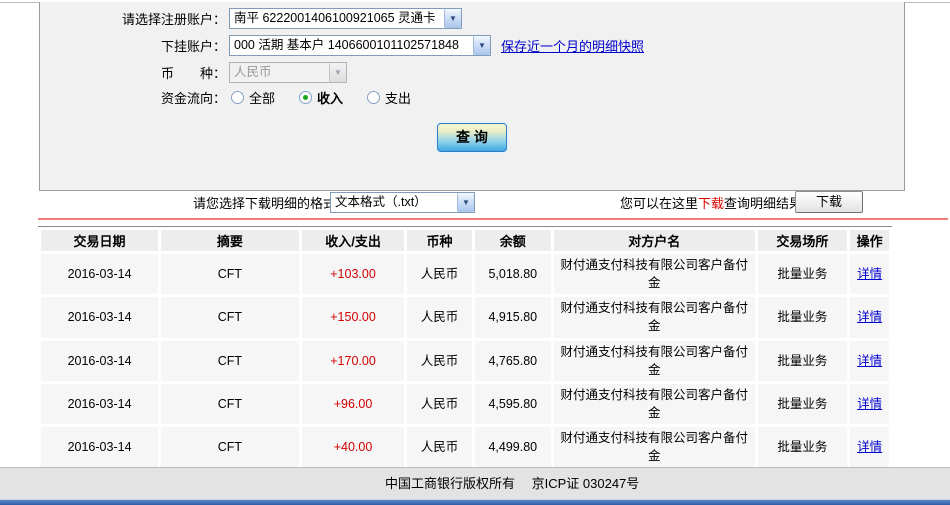 This screenshot has height=505, width=950. What do you see at coordinates (330, 98) in the screenshot?
I see `flow-option-income-label: 收入` at bounding box center [330, 98].